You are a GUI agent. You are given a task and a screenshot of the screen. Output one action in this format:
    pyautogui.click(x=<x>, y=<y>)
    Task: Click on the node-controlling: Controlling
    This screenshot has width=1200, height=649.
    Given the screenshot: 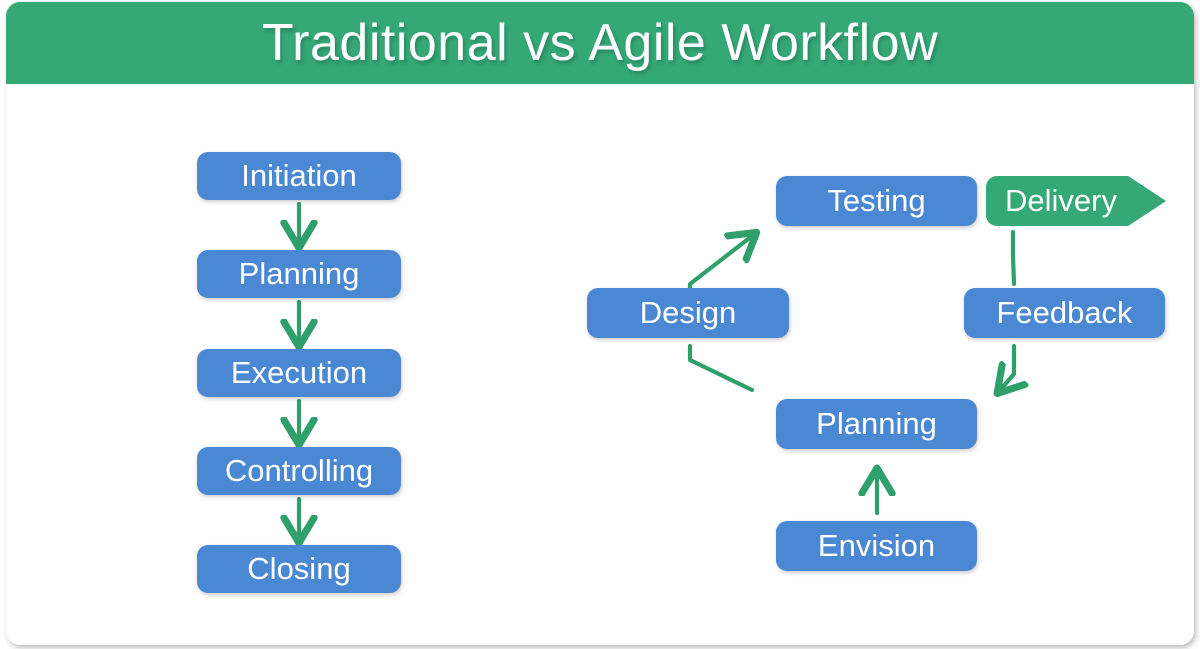 What is the action you would take?
    pyautogui.click(x=299, y=471)
    